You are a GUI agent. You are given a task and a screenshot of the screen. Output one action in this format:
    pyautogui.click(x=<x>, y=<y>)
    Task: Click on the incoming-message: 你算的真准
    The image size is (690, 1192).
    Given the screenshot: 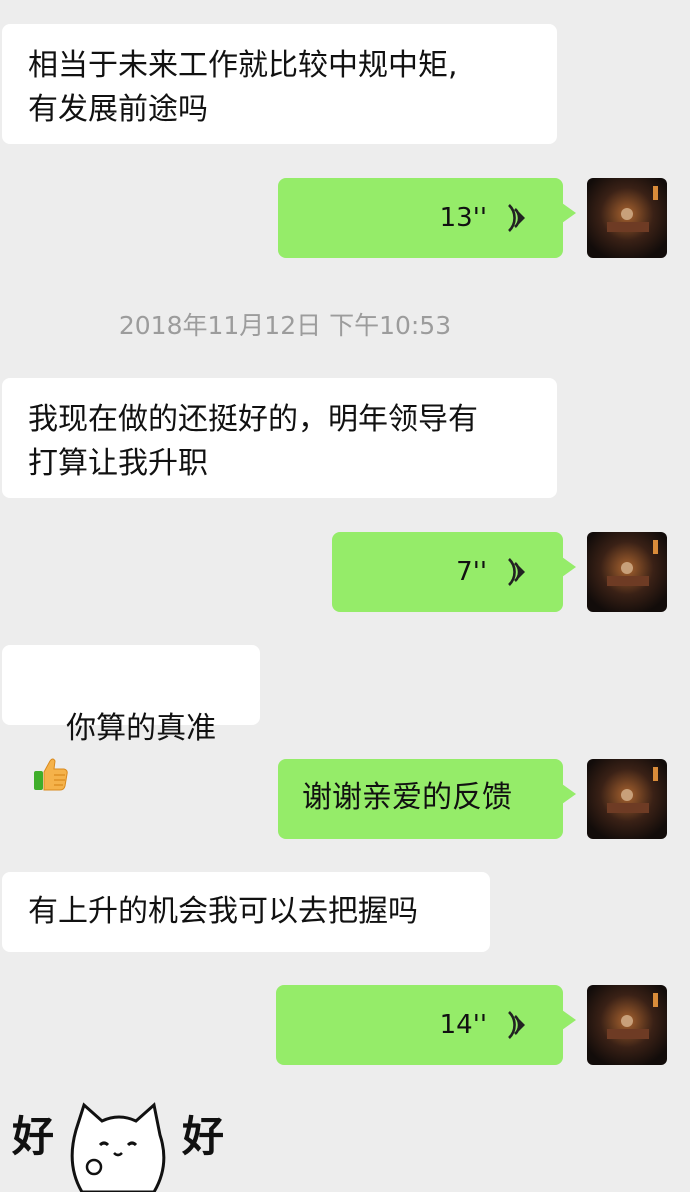 What is the action you would take?
    pyautogui.click(x=131, y=717)
    